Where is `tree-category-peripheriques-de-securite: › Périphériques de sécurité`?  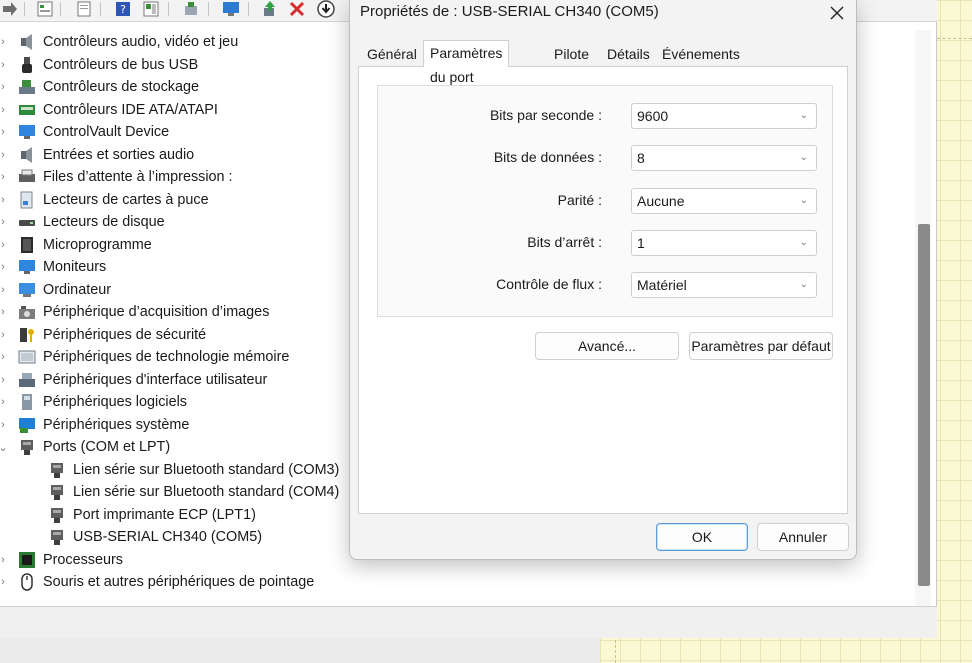 tree-category-peripheriques-de-securite: › Périphériques de sécurité is located at coordinates (103, 335).